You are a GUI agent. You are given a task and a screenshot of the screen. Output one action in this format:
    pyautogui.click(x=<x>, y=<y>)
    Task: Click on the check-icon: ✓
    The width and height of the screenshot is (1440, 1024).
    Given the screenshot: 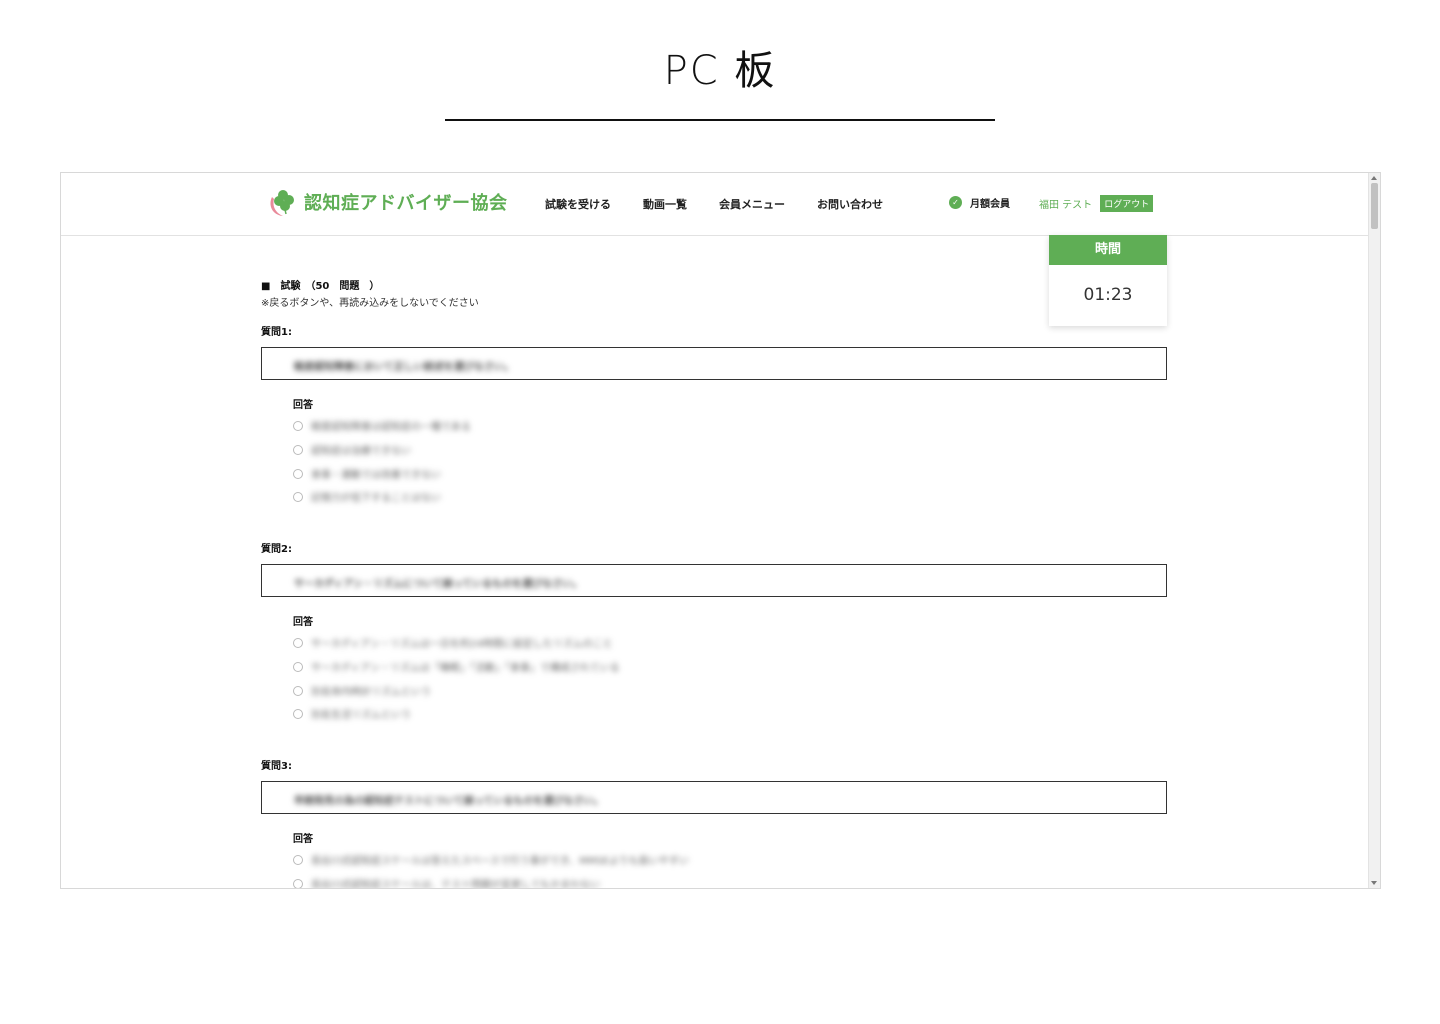 What is the action you would take?
    pyautogui.click(x=955, y=202)
    